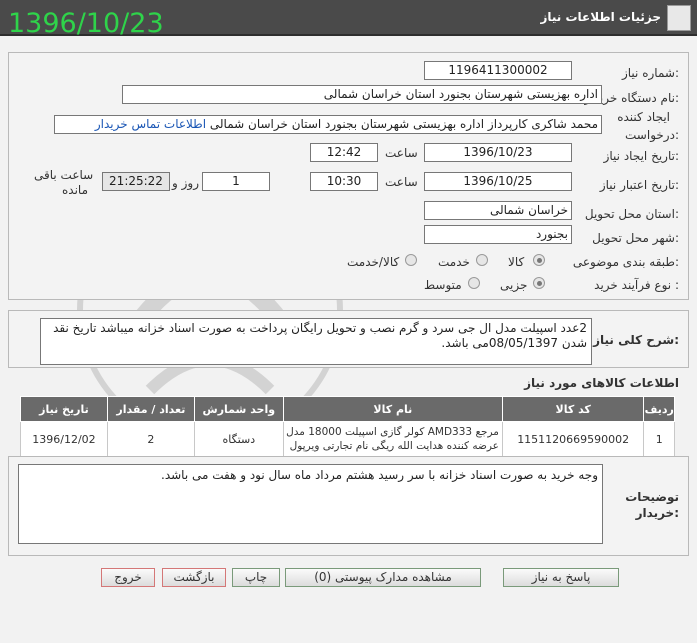 This screenshot has width=697, height=643. Describe the element at coordinates (631, 214) in the screenshot. I see `province-label: استان محل تحویل:` at that location.